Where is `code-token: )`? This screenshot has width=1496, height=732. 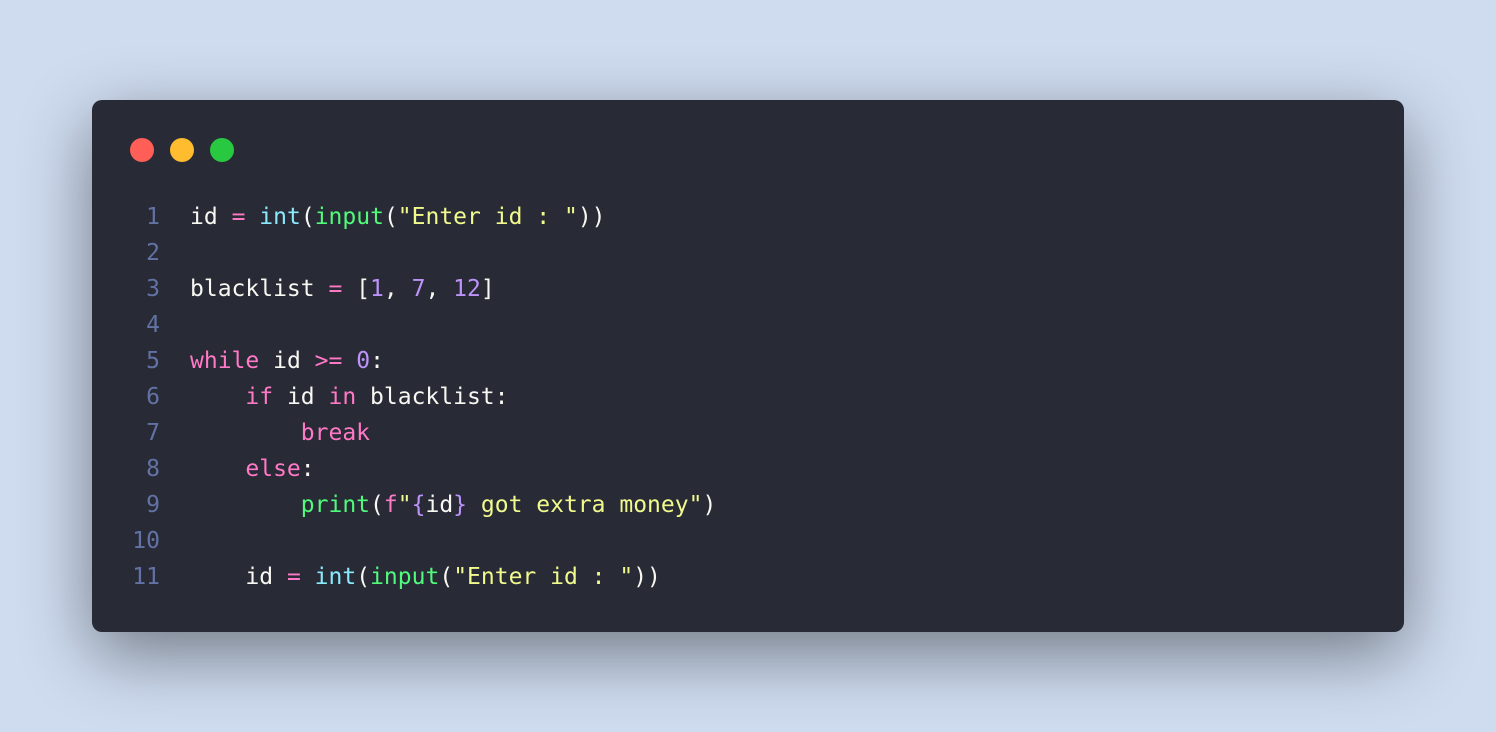
code-token: ) is located at coordinates (709, 505).